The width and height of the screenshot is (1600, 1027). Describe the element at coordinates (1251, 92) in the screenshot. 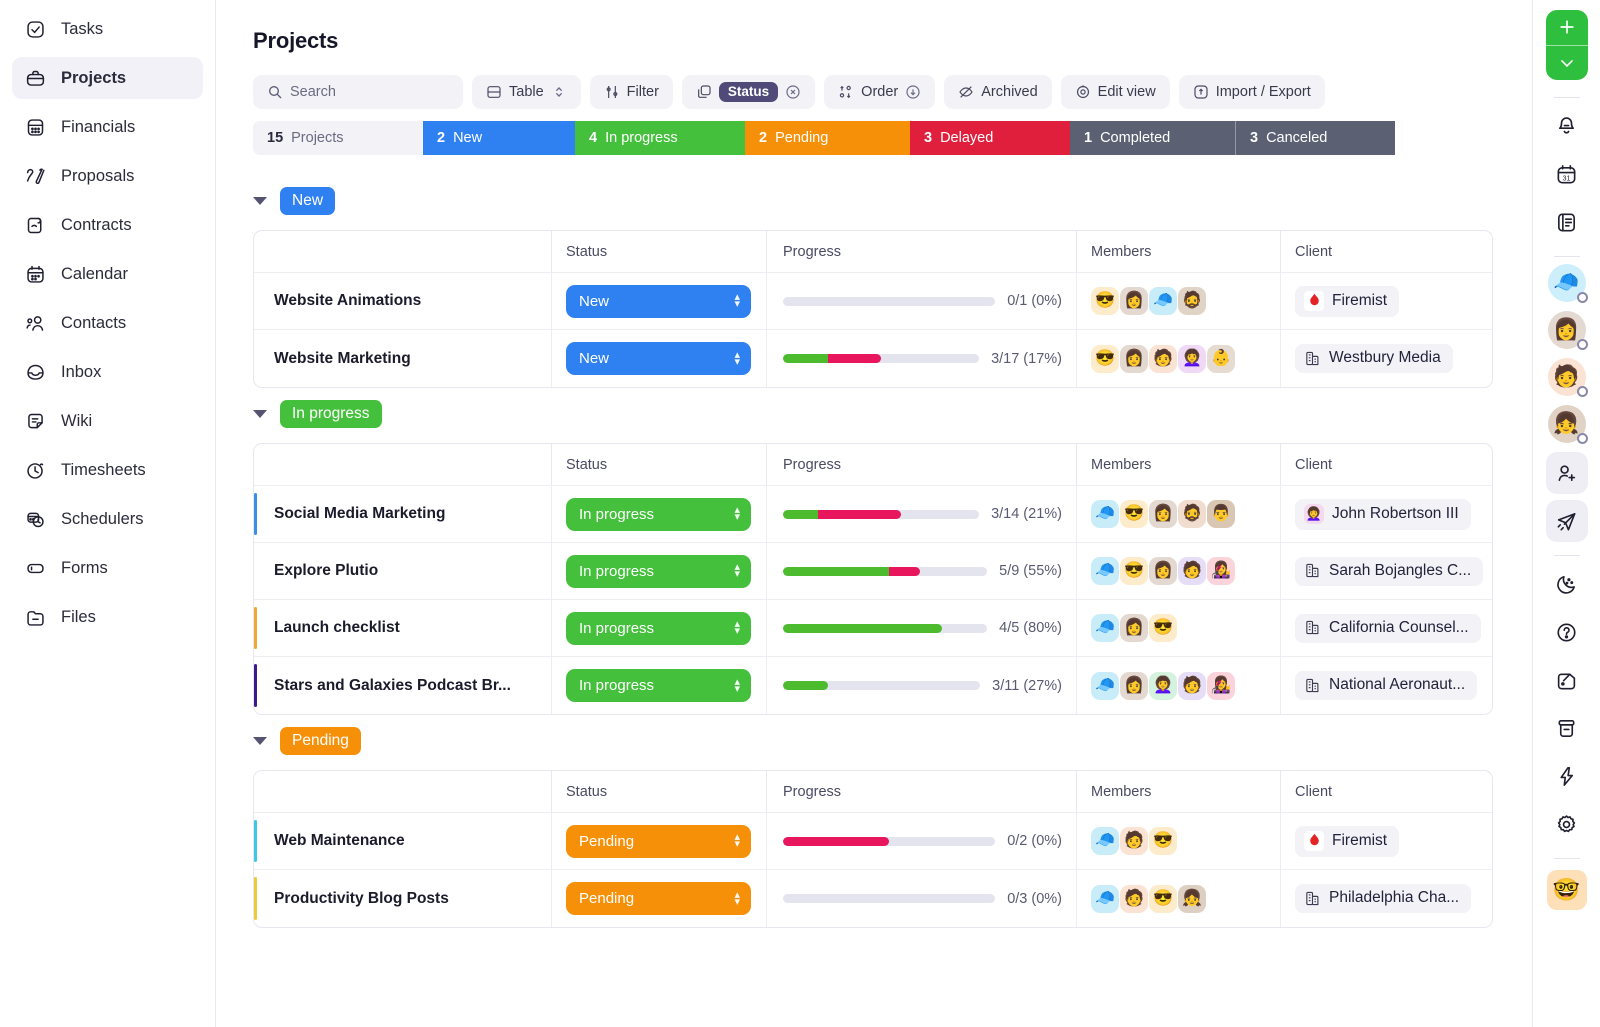

I see `import-export-button: Import / Export` at that location.